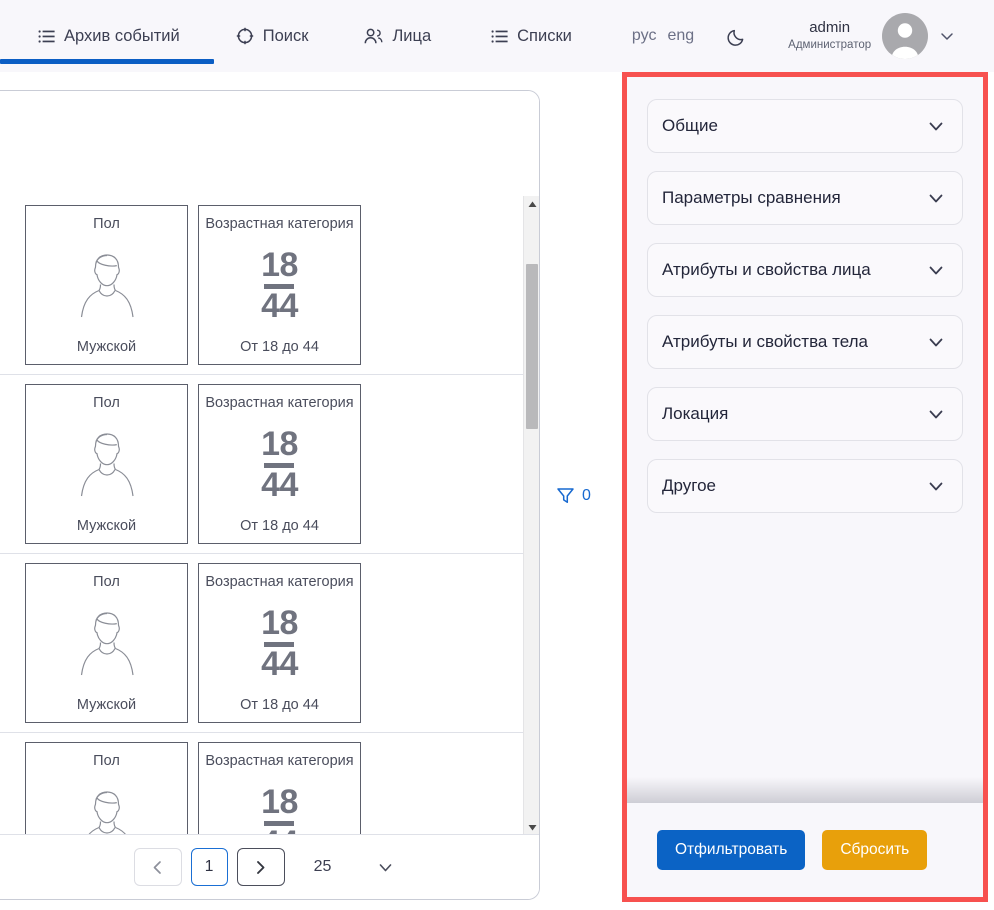 The image size is (994, 910). Describe the element at coordinates (805, 414) in the screenshot. I see `filter-section-location: Локация` at that location.